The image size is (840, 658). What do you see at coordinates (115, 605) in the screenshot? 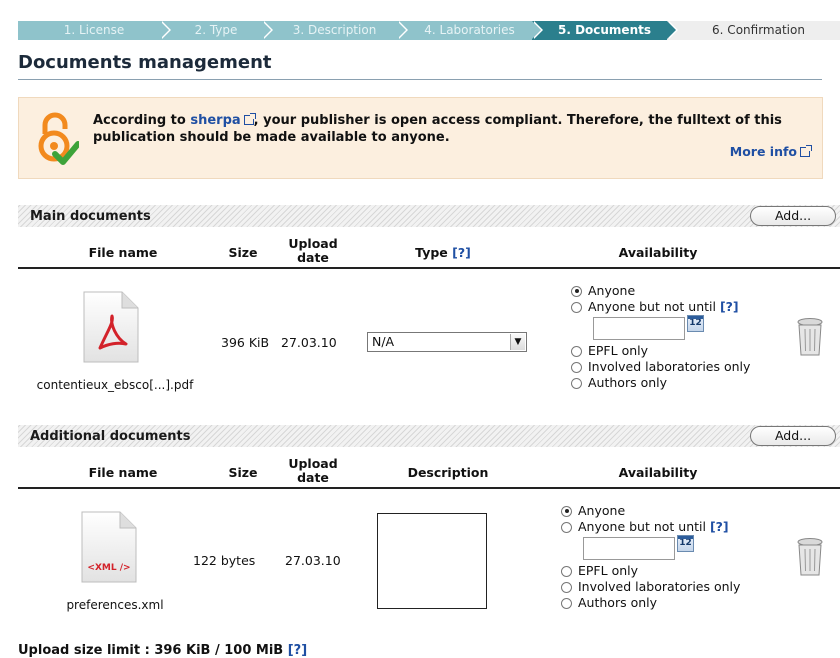
I see `additional-file-name: preferences.xml` at bounding box center [115, 605].